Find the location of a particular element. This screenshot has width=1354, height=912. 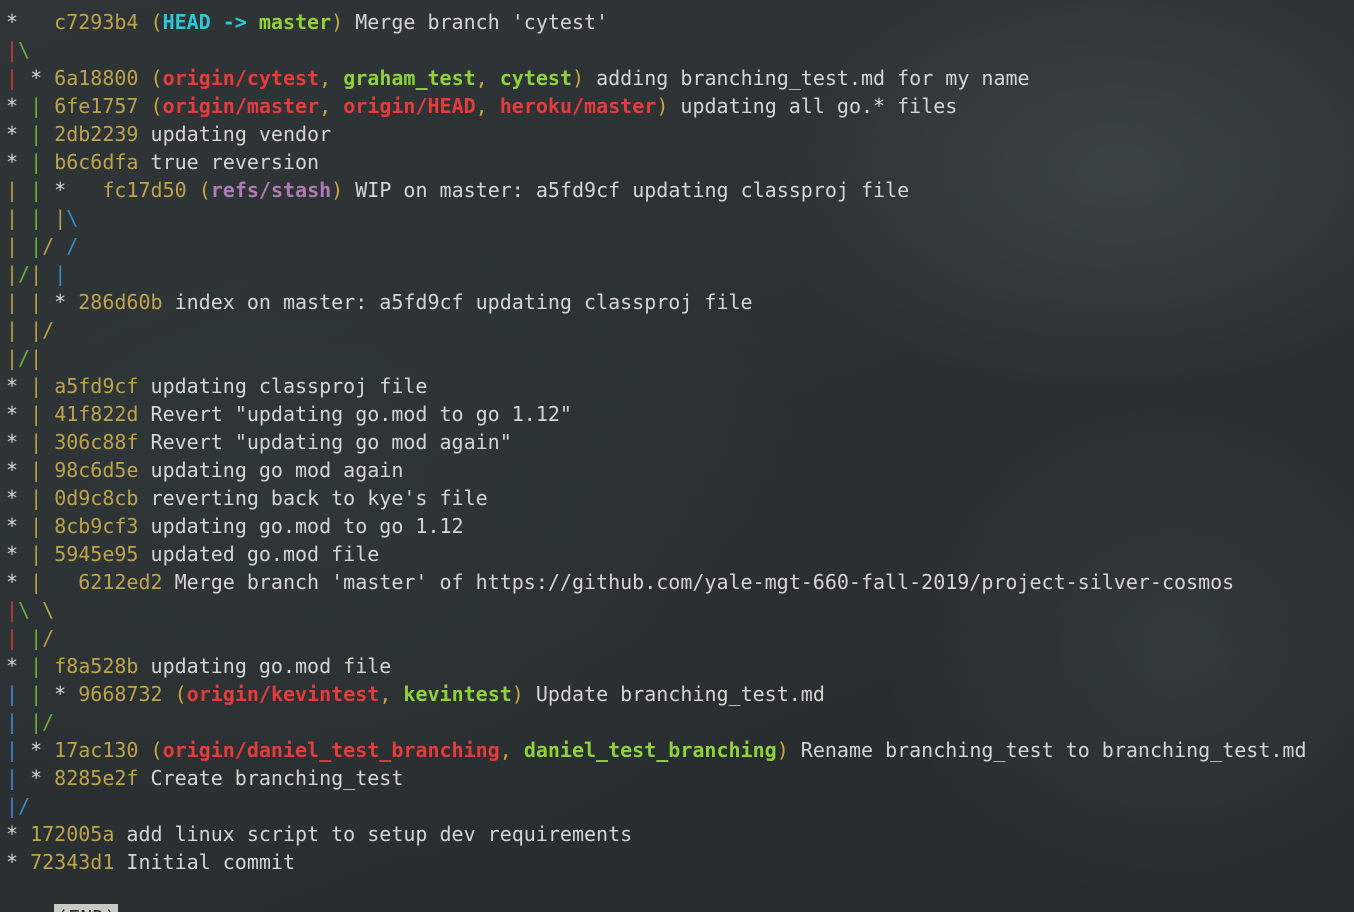

log-text: Initial commit is located at coordinates (205, 862).